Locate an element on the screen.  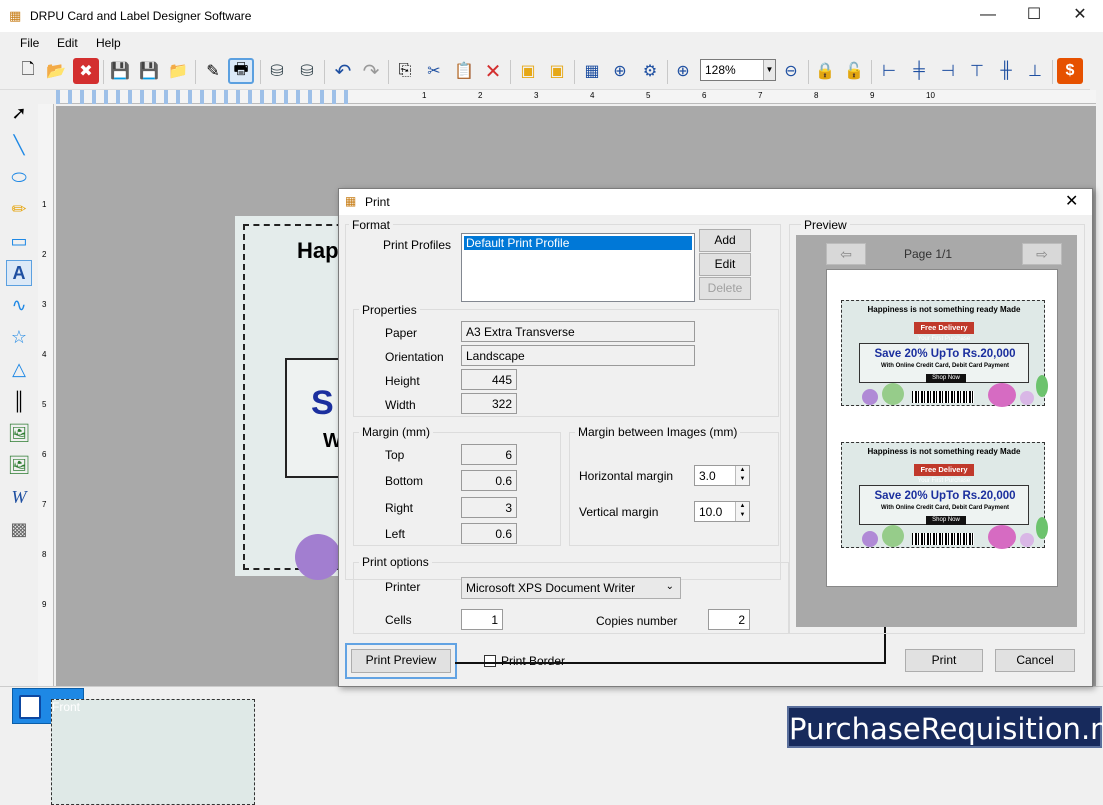
ellipse-tool-icon: ⬭ is located at coordinates (19, 177).